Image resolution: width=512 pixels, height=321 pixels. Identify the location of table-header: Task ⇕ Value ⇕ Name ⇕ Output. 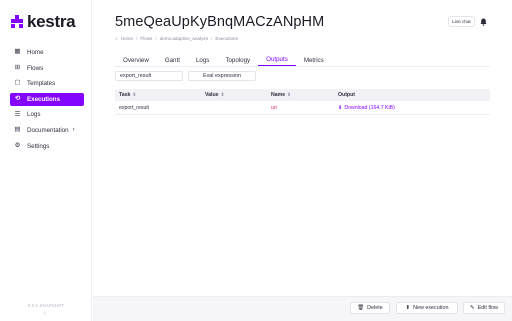
(302, 95).